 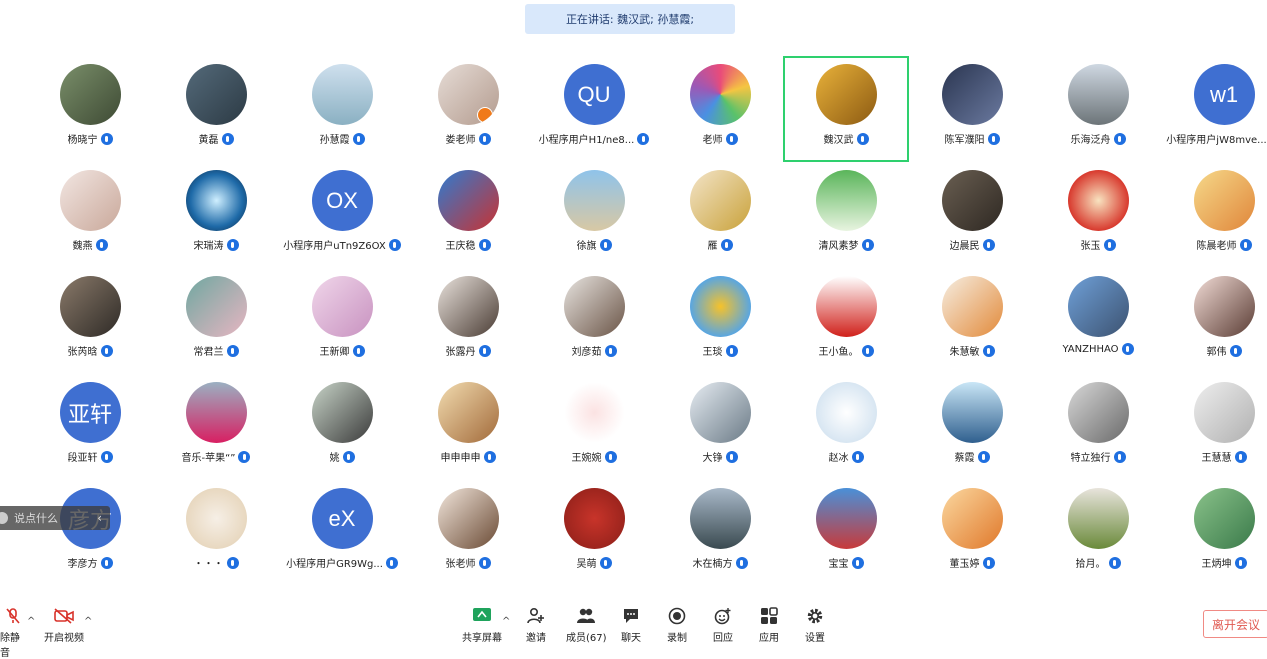 What do you see at coordinates (846, 138) in the screenshot?
I see `participant-name-row: 魏汉武` at bounding box center [846, 138].